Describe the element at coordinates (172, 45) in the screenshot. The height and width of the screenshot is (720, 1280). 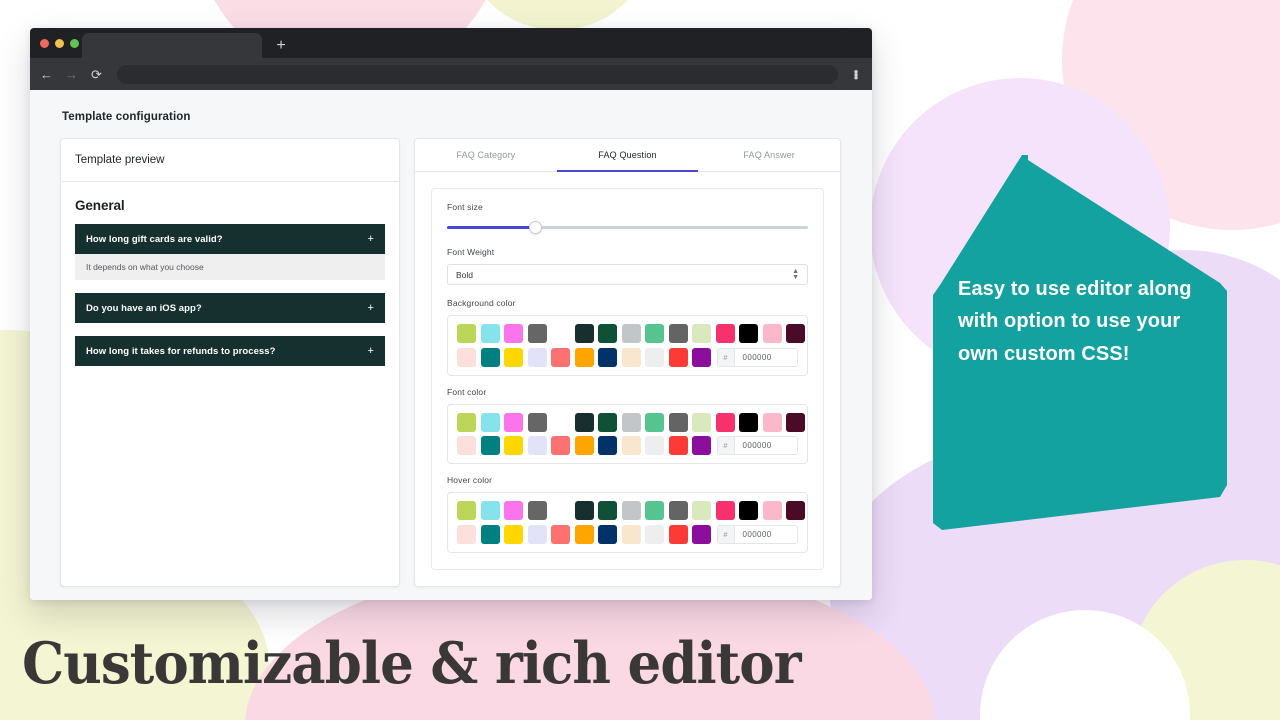
I see `browser-tab` at that location.